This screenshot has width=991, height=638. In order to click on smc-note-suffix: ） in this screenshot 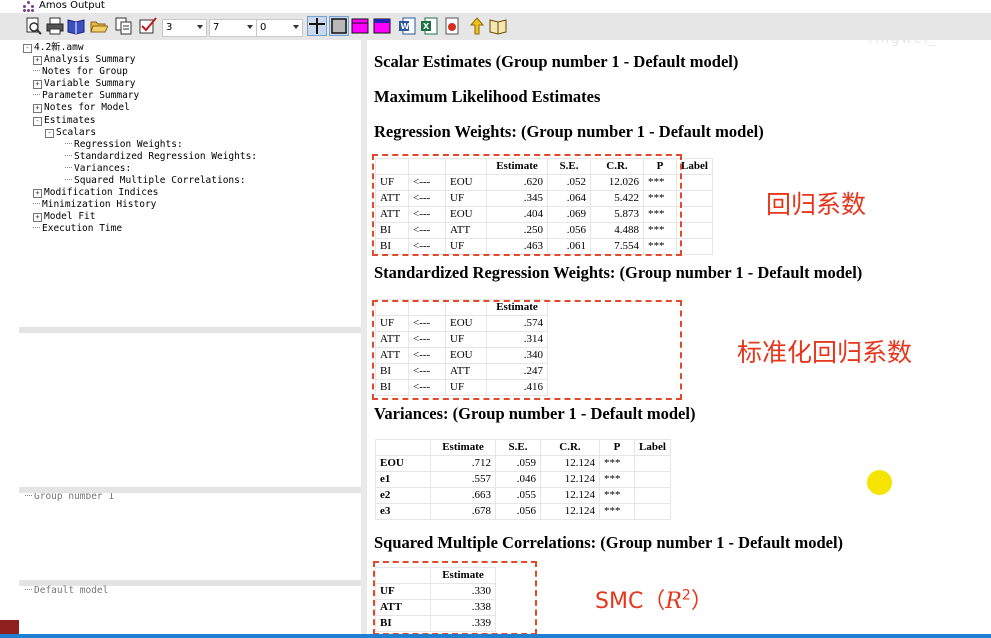, I will do `click(701, 601)`.